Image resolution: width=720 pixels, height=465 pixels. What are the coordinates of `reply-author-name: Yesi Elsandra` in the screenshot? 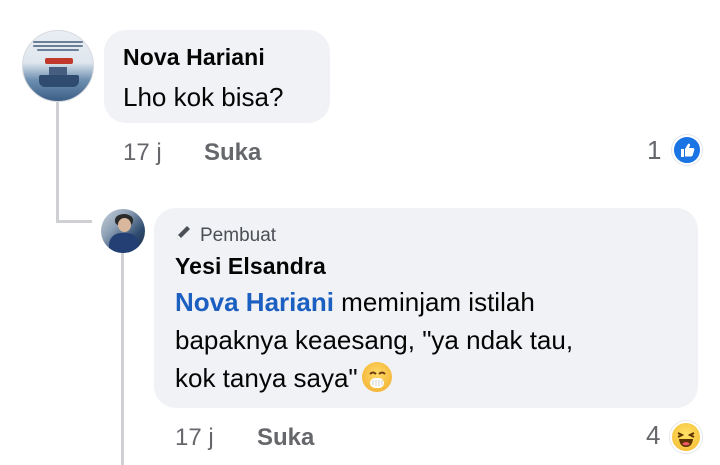 It's located at (250, 266).